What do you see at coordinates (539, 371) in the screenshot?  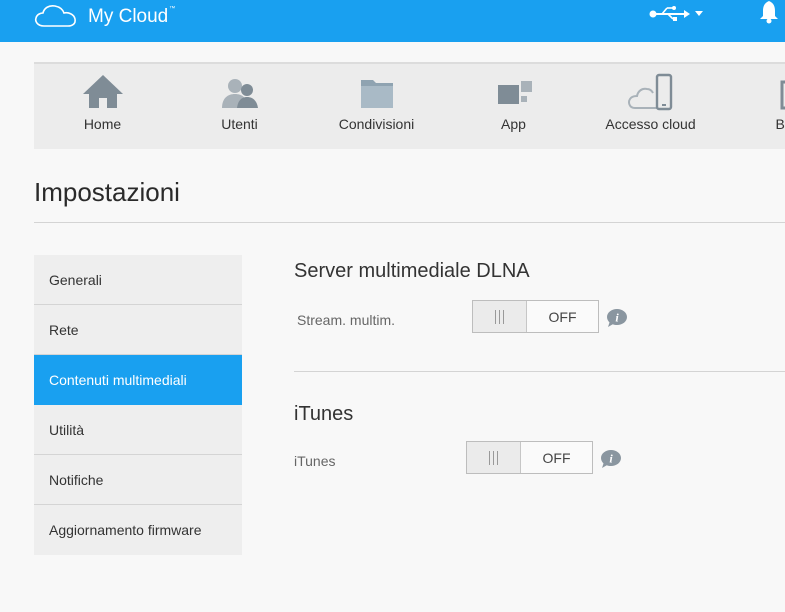 I see `section-divider` at bounding box center [539, 371].